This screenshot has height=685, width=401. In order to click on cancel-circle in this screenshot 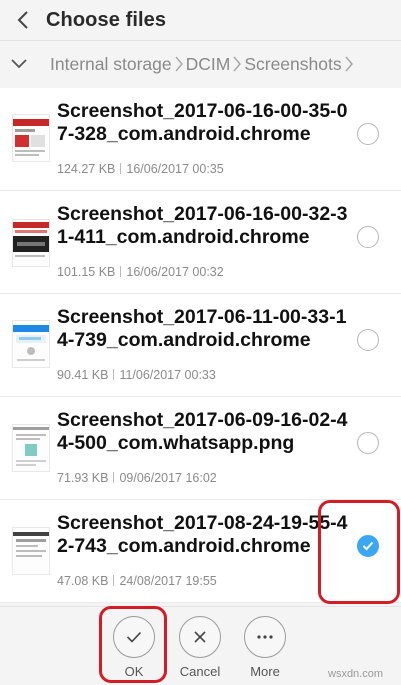, I will do `click(200, 637)`.